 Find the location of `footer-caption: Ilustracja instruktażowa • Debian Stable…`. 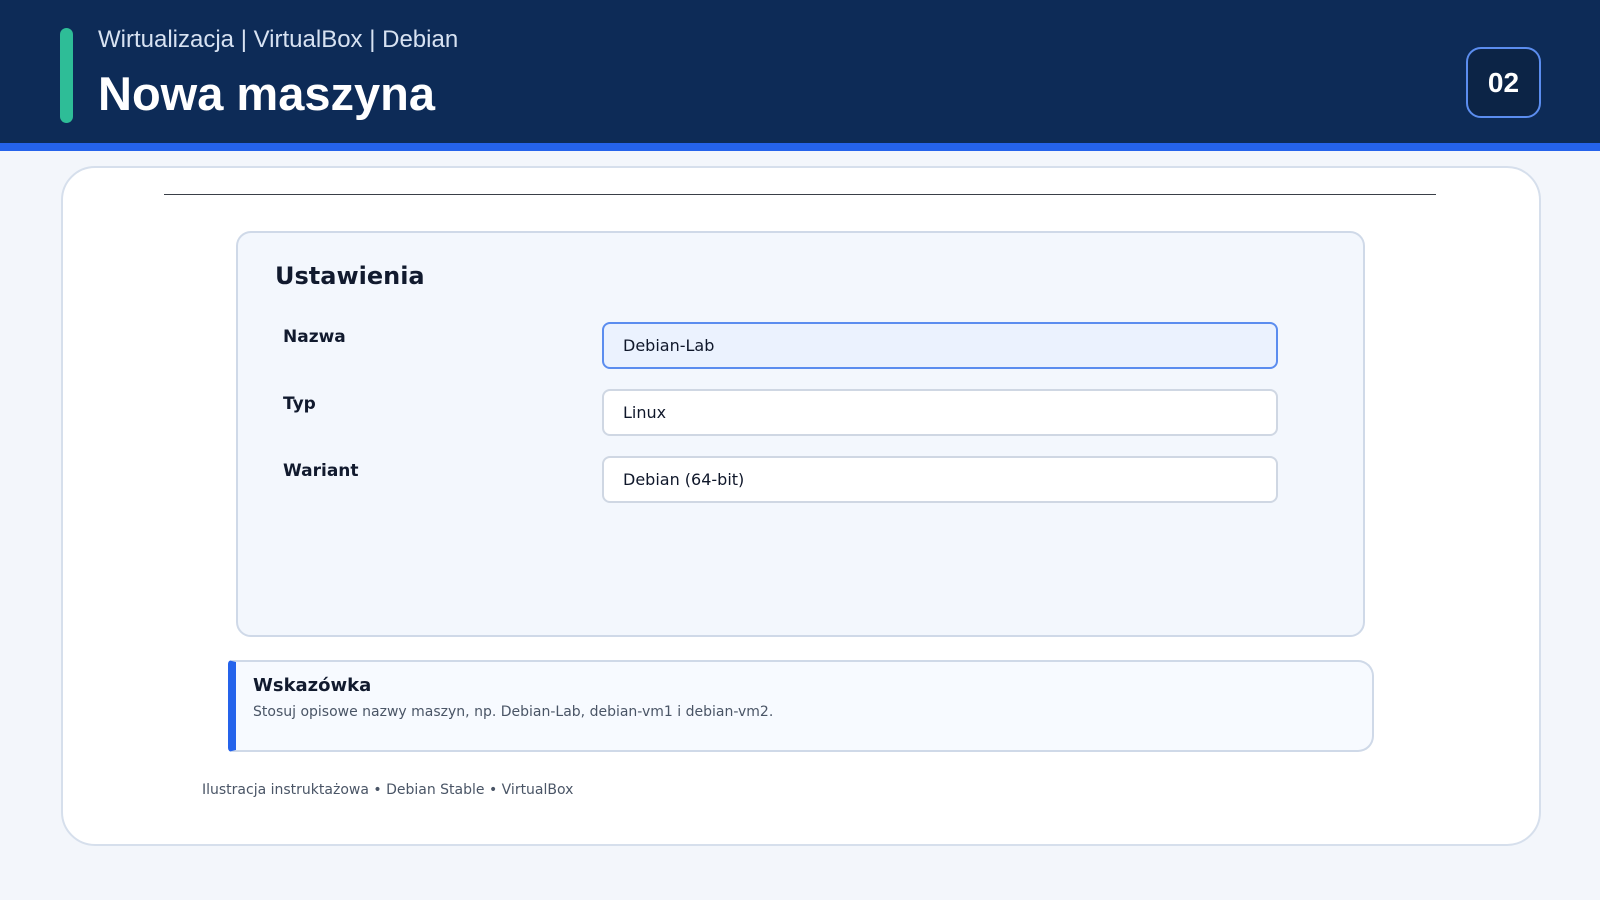

footer-caption: Ilustracja instruktażowa • Debian Stable… is located at coordinates (388, 790).